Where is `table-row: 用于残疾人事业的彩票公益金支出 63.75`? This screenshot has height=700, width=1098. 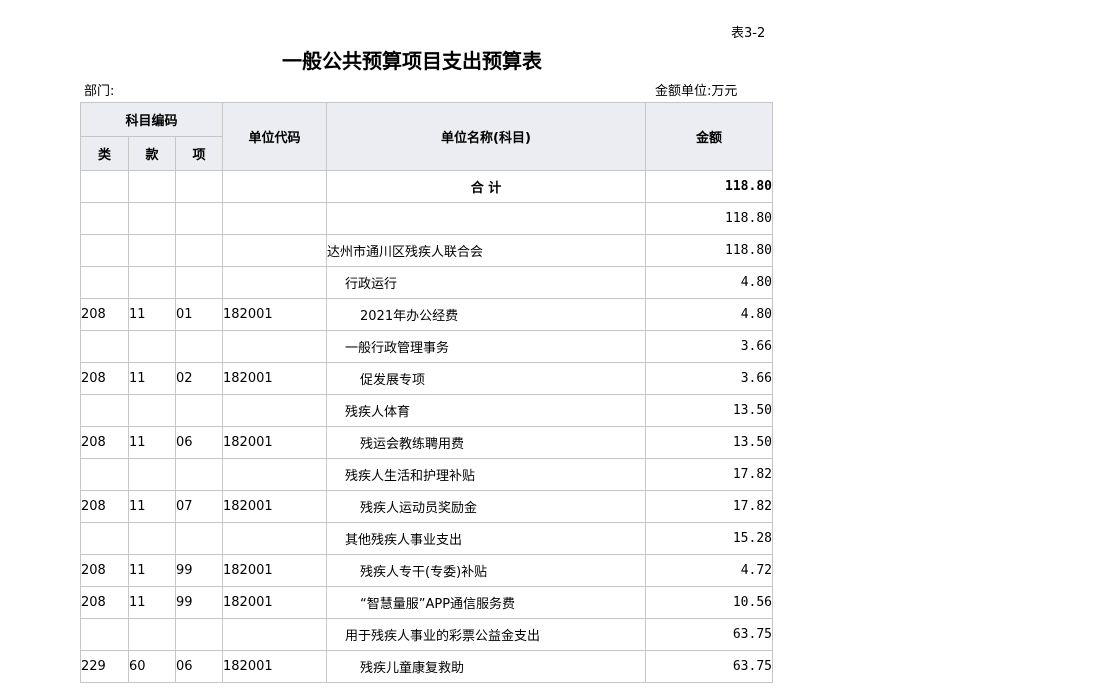 table-row: 用于残疾人事业的彩票公益金支出 63.75 is located at coordinates (426, 634).